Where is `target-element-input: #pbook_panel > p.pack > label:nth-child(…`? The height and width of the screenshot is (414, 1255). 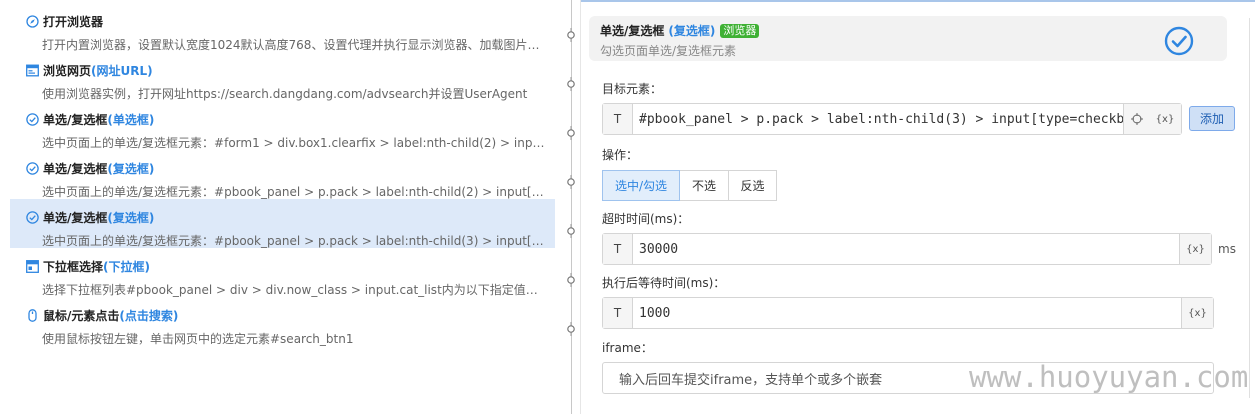
target-element-input: #pbook_panel > p.pack > label:nth-child(… is located at coordinates (878, 119).